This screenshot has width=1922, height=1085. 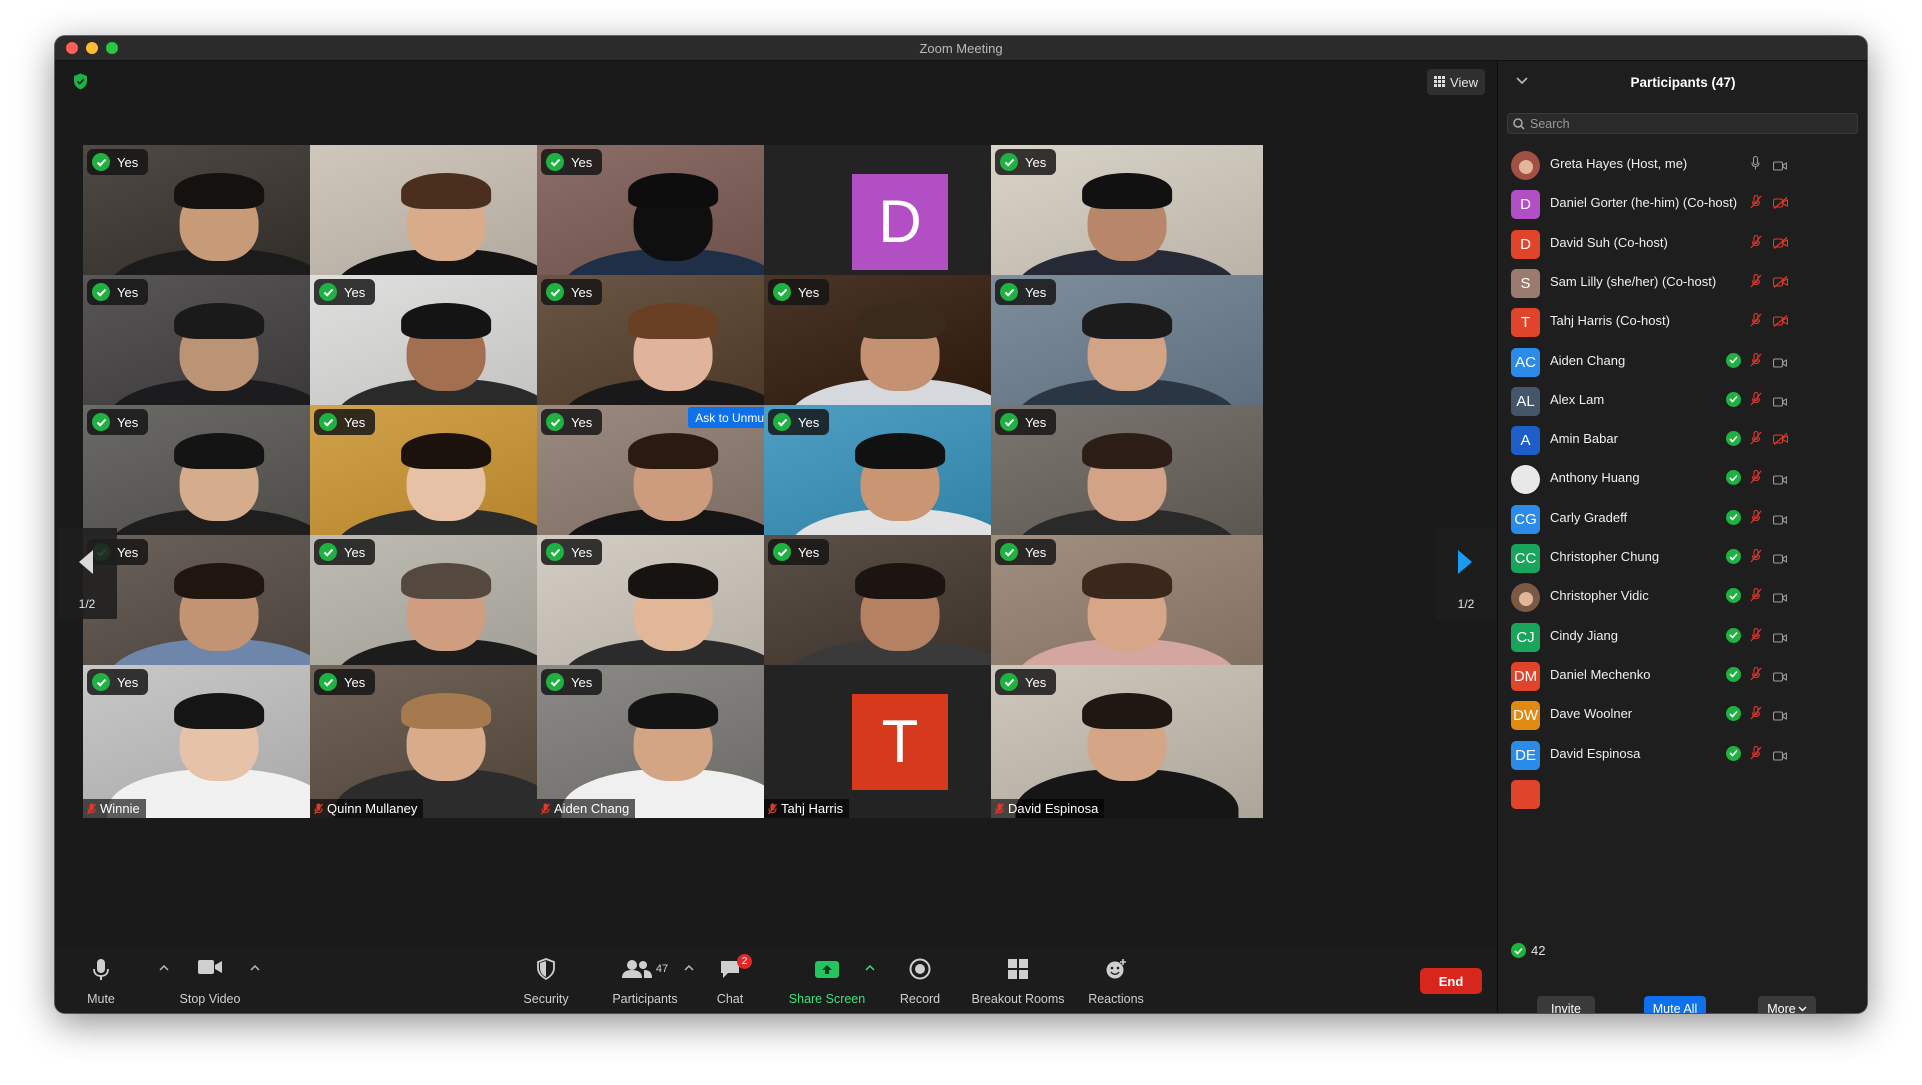 What do you see at coordinates (1525, 637) in the screenshot?
I see `participant-initials-avatar: CJ` at bounding box center [1525, 637].